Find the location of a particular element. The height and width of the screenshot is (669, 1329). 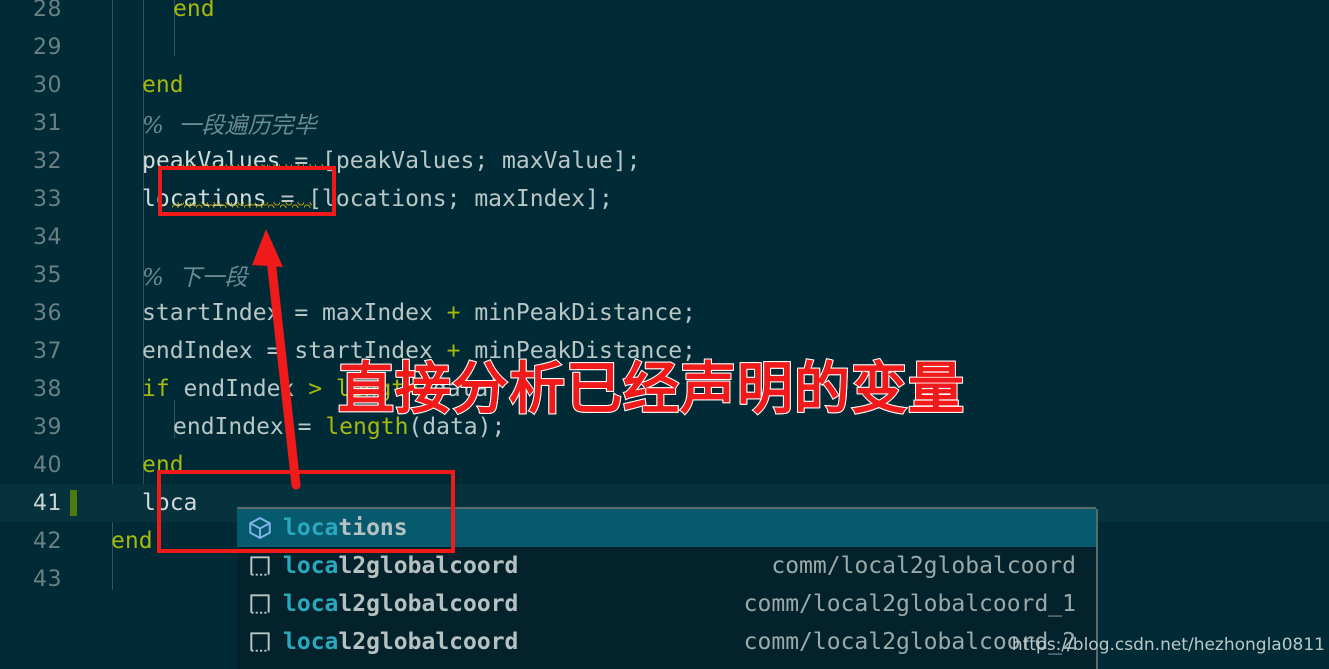

line-number: 36 is located at coordinates (47, 313).